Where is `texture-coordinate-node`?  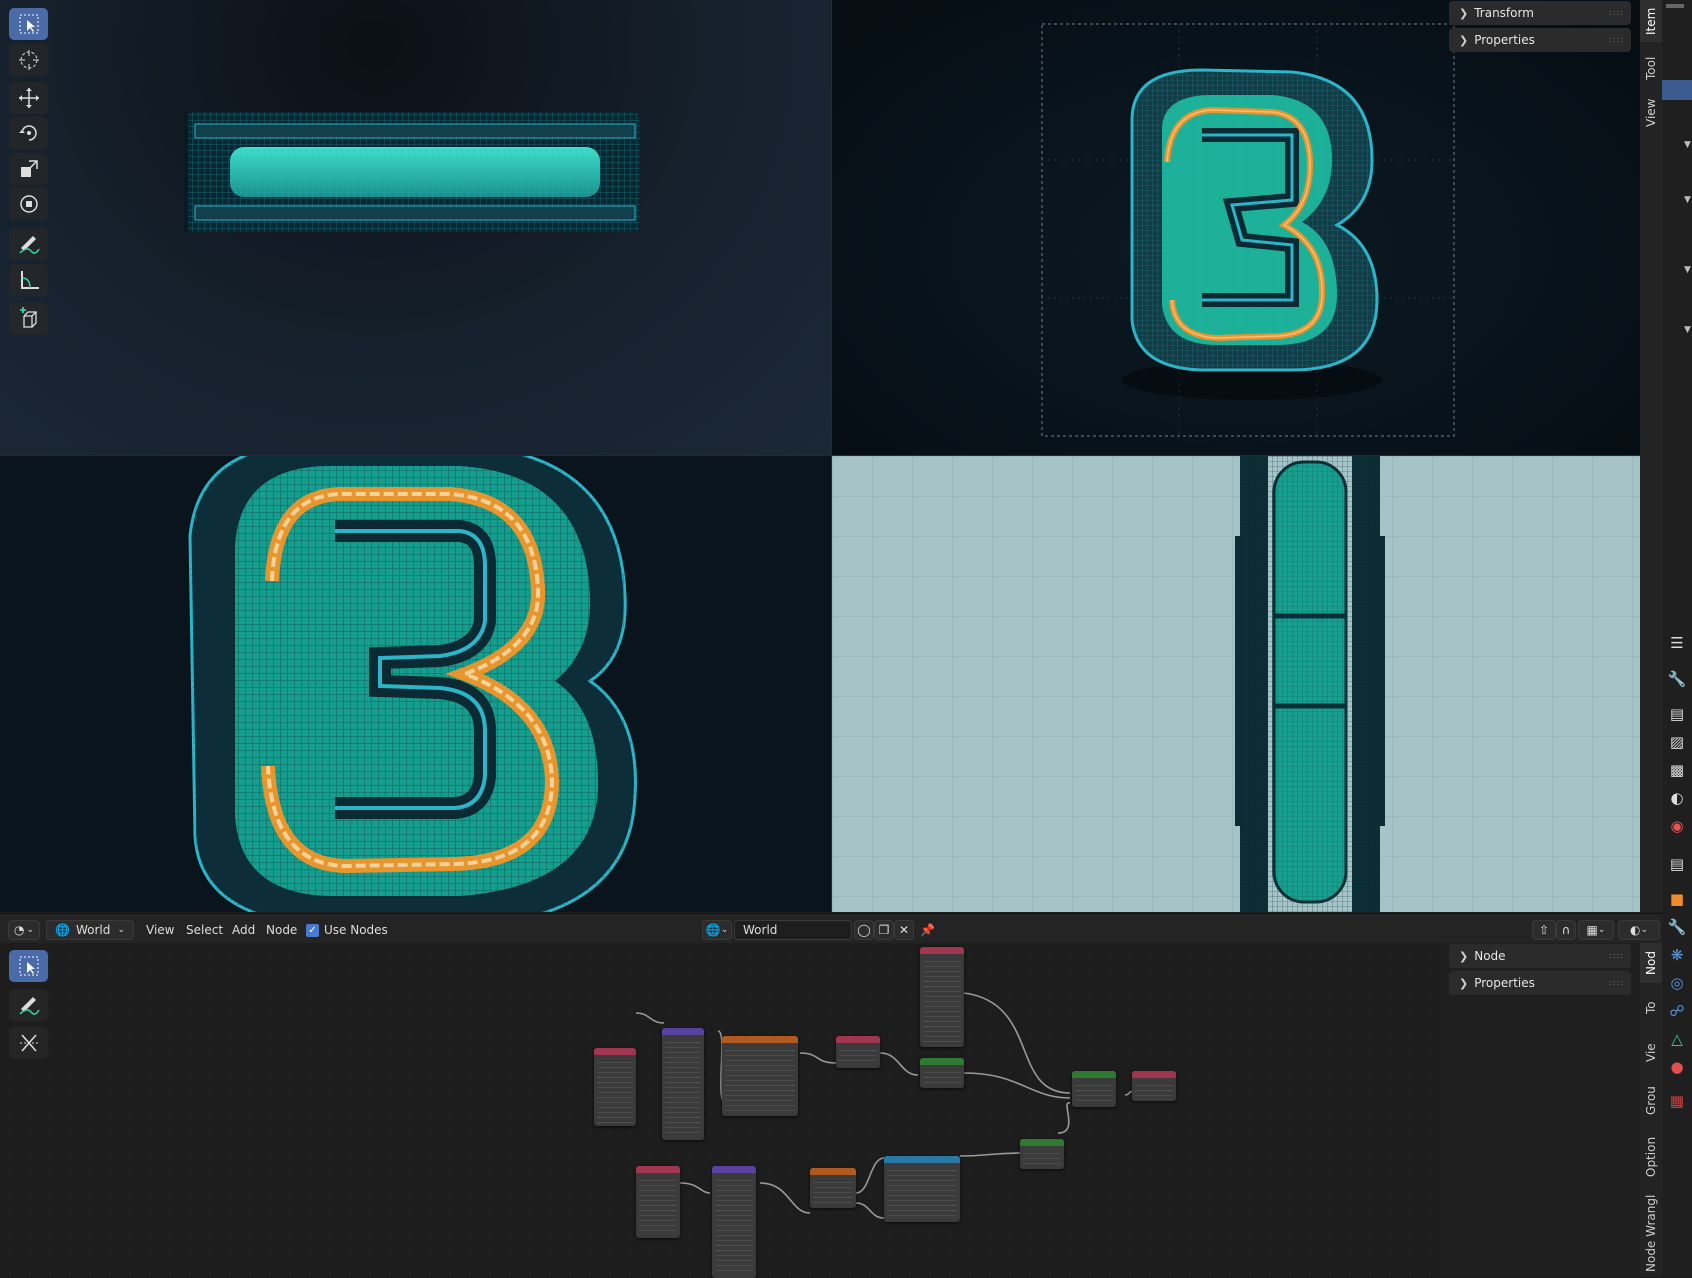
texture-coordinate-node is located at coordinates (615, 1087).